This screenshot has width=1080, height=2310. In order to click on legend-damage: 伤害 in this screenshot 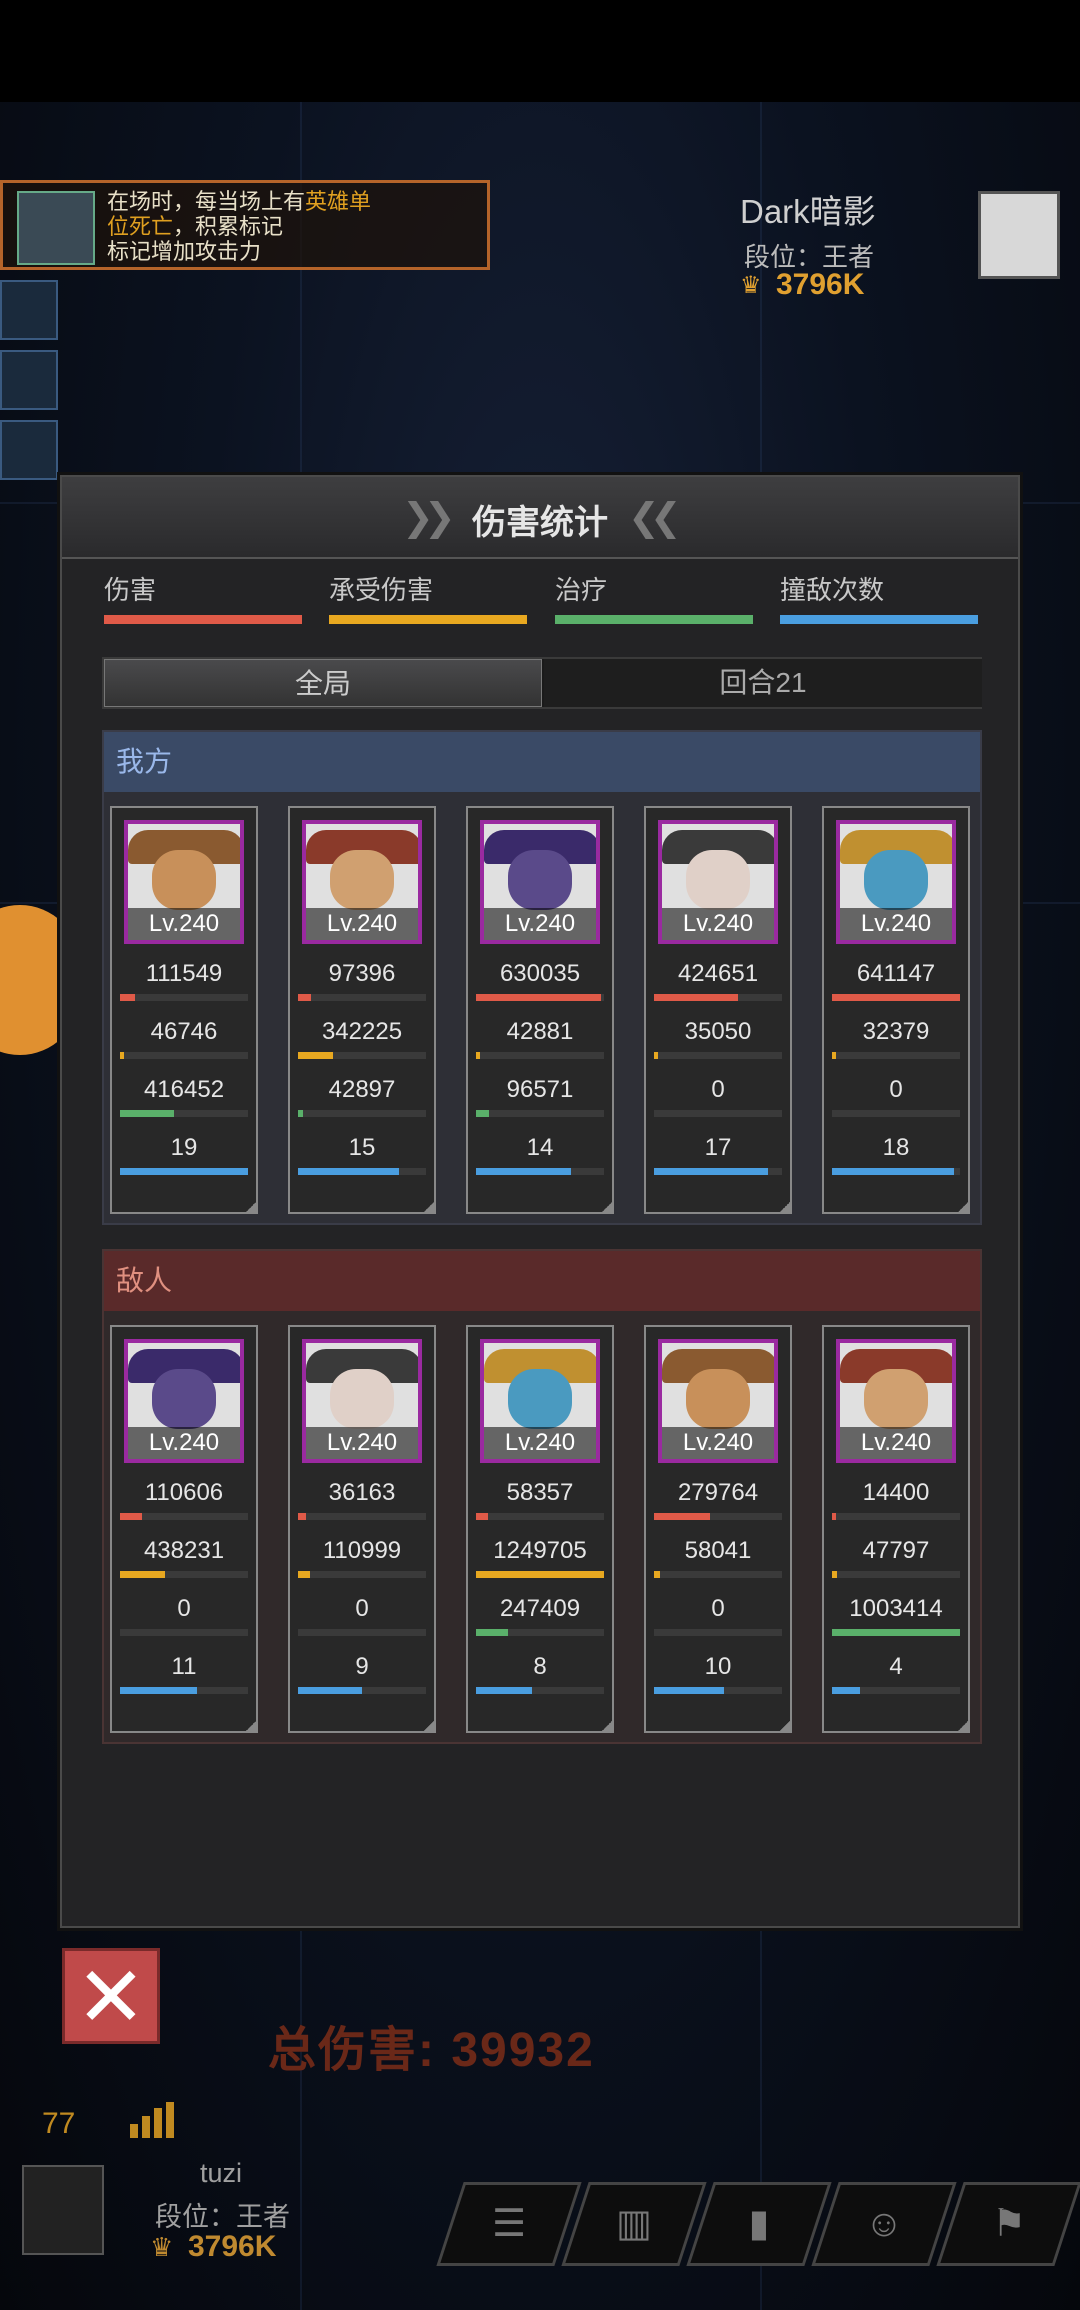, I will do `click(204, 597)`.